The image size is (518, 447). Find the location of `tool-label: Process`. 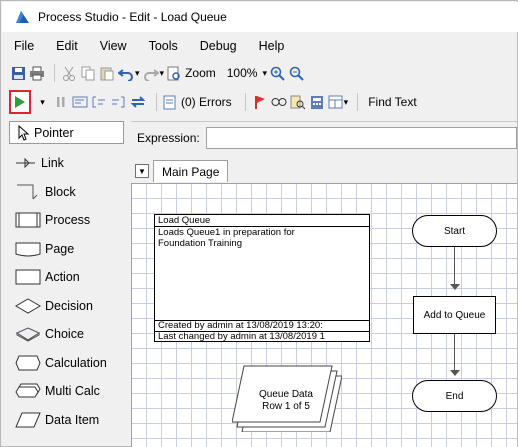

tool-label: Process is located at coordinates (68, 220).